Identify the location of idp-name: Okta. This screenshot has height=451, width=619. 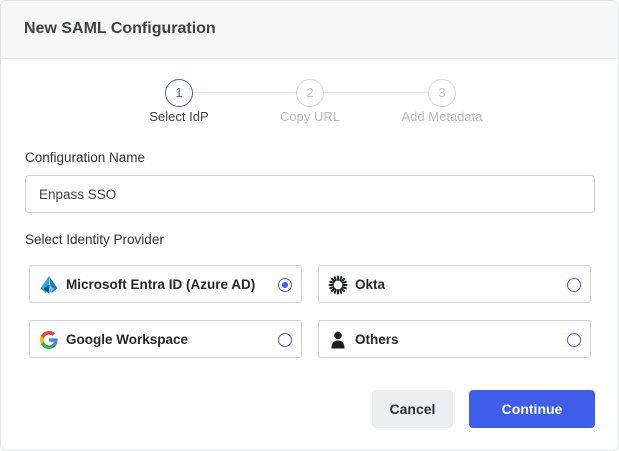
(370, 284).